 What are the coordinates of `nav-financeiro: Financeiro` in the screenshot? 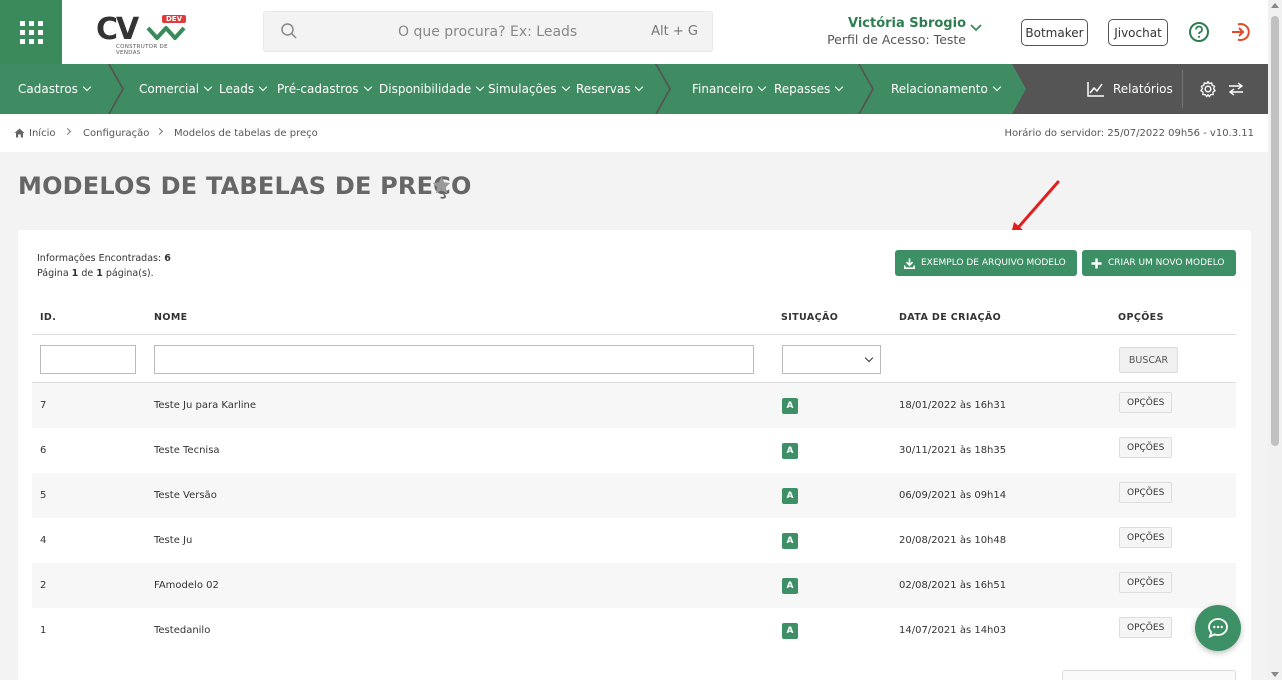 It's located at (729, 89).